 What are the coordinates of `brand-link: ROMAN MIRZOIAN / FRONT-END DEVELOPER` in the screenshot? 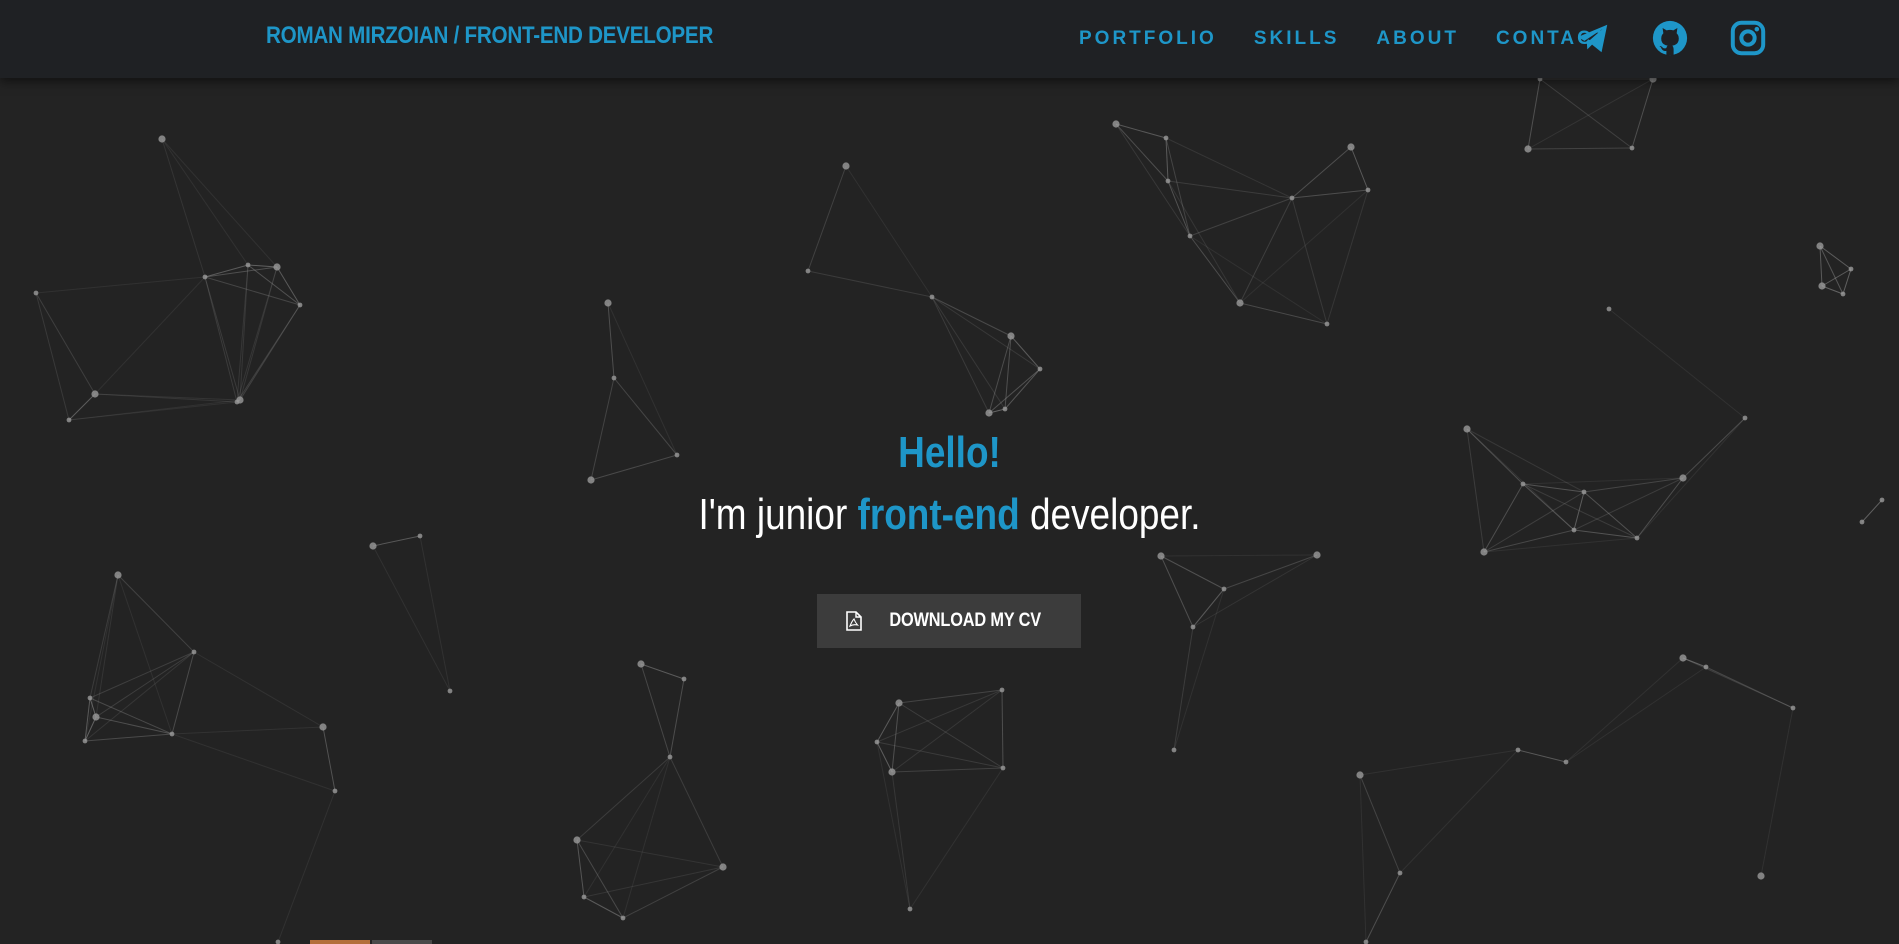 It's located at (489, 36).